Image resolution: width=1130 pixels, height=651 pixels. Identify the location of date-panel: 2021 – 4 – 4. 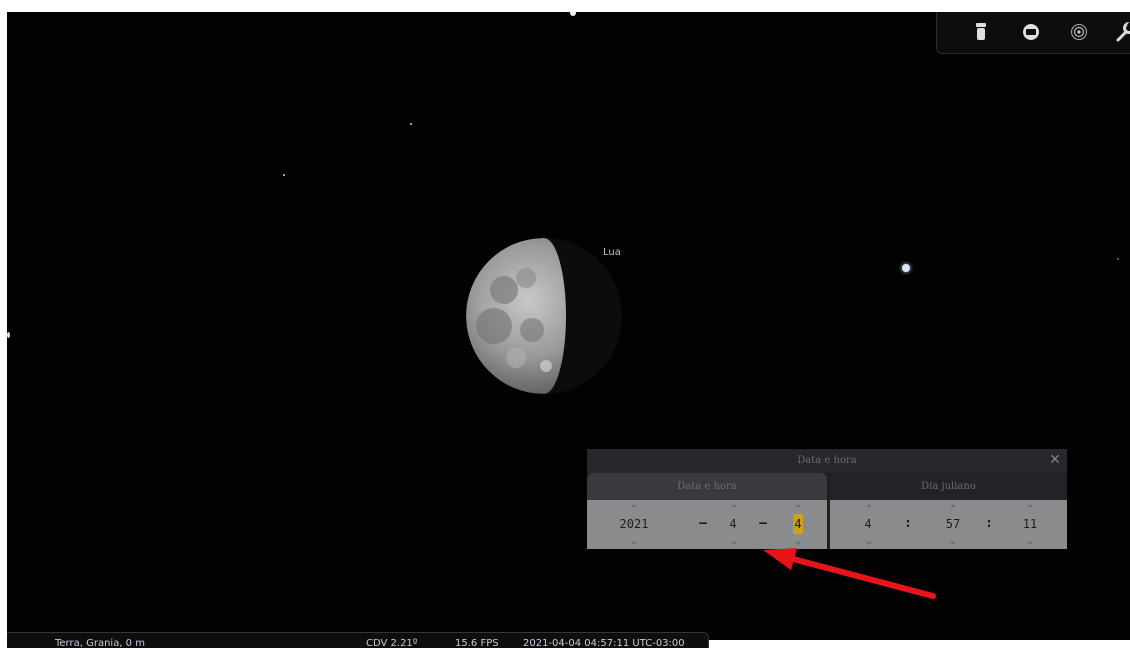
(707, 524).